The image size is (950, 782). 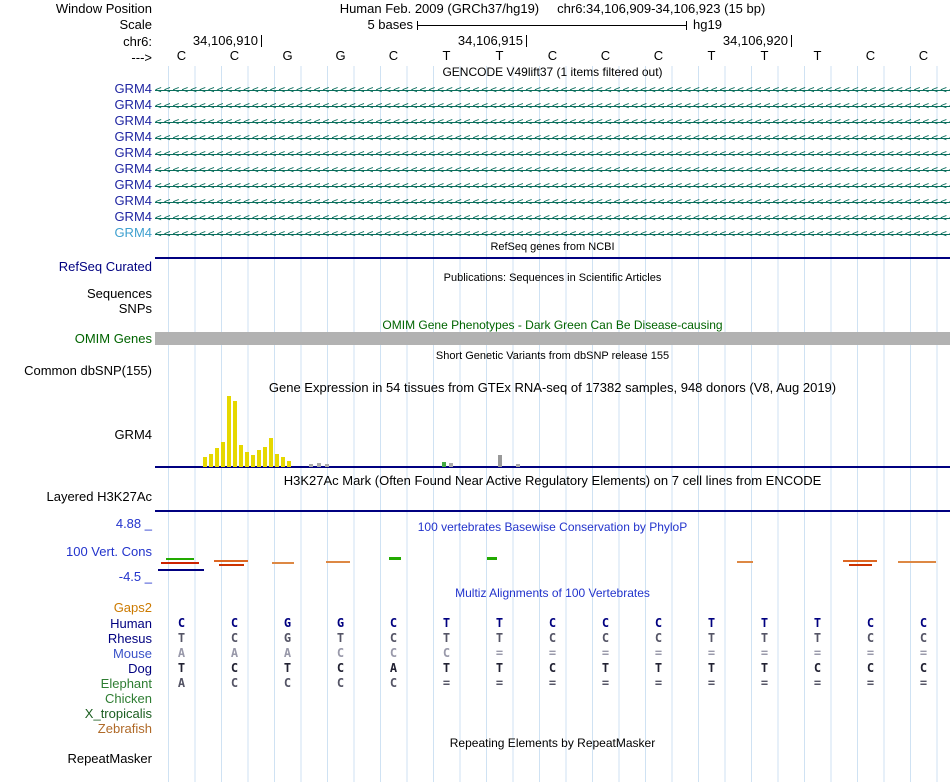 What do you see at coordinates (76, 683) in the screenshot?
I see `multiz-species-label: Elephant` at bounding box center [76, 683].